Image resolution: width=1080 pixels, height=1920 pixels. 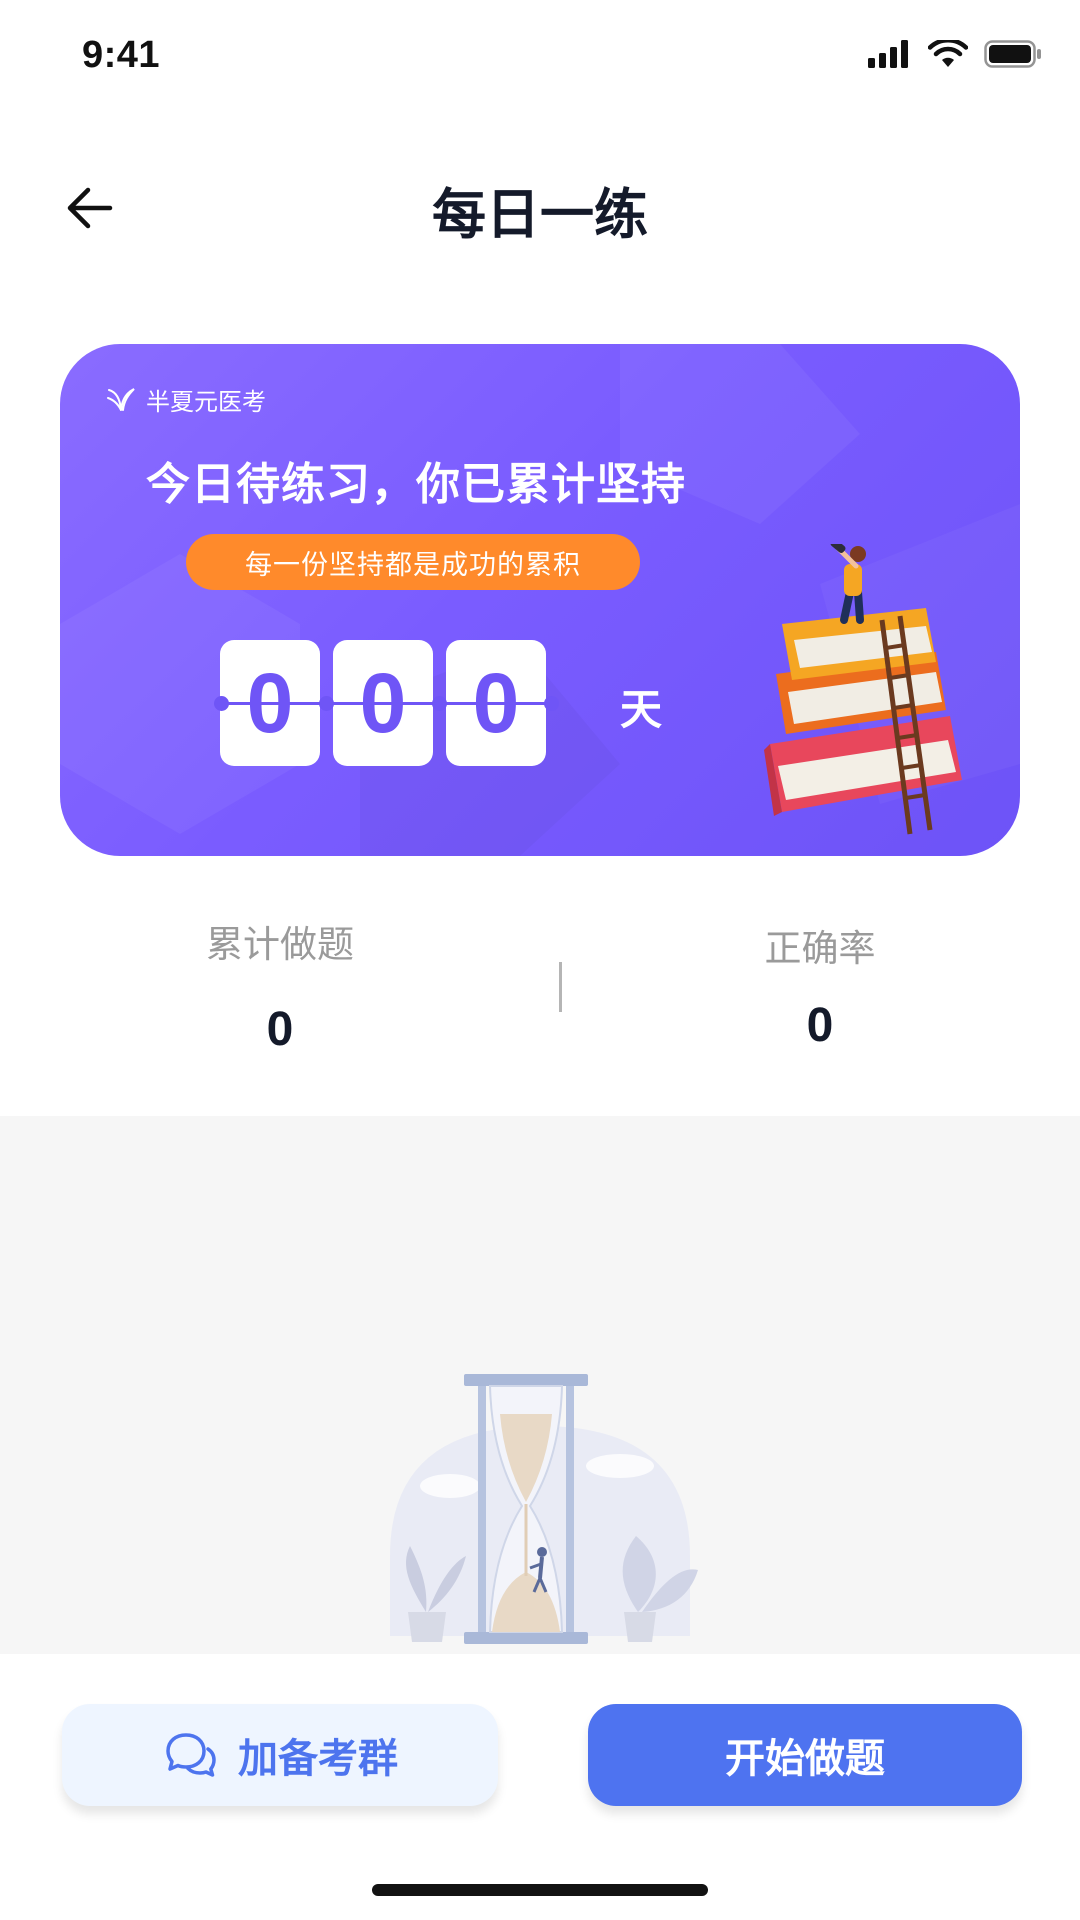 What do you see at coordinates (280, 985) in the screenshot?
I see `total-questions-stat: 累计做题 0` at bounding box center [280, 985].